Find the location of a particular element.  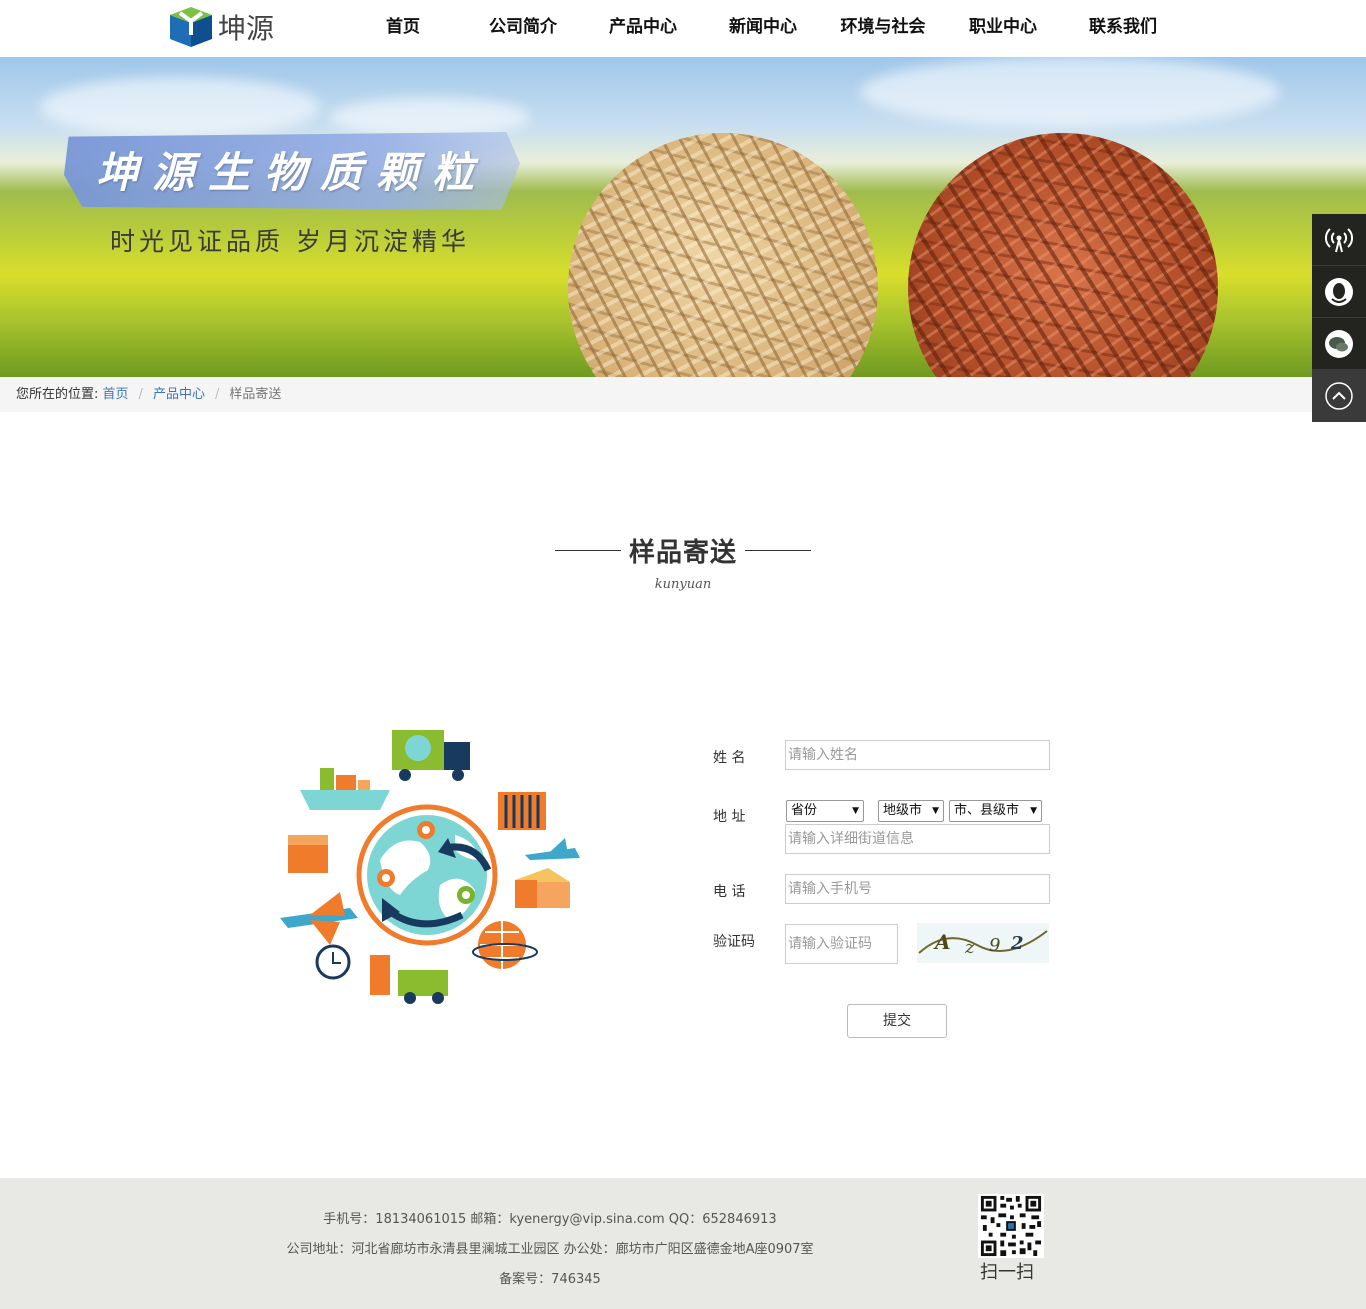

county-value: 市、县级市 is located at coordinates (987, 810).